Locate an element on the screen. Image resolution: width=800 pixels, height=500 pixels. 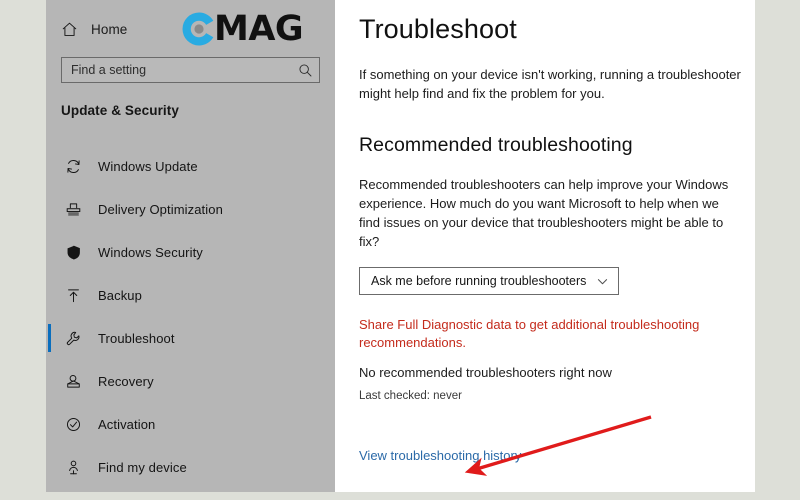
pcmag-logo: MAG is located at coordinates (241, 29).